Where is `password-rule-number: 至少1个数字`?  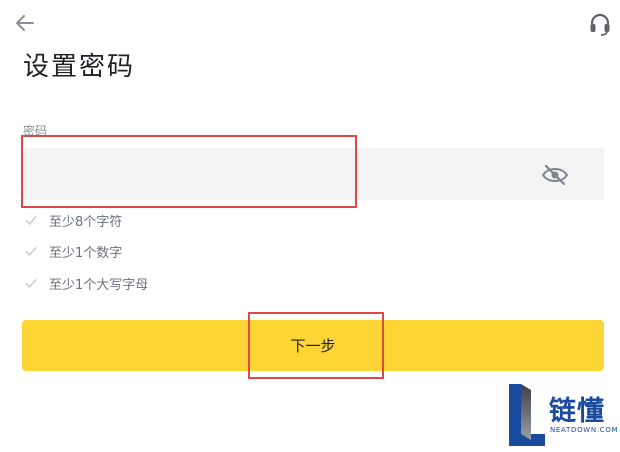
password-rule-number: 至少1个数字 is located at coordinates (73, 251).